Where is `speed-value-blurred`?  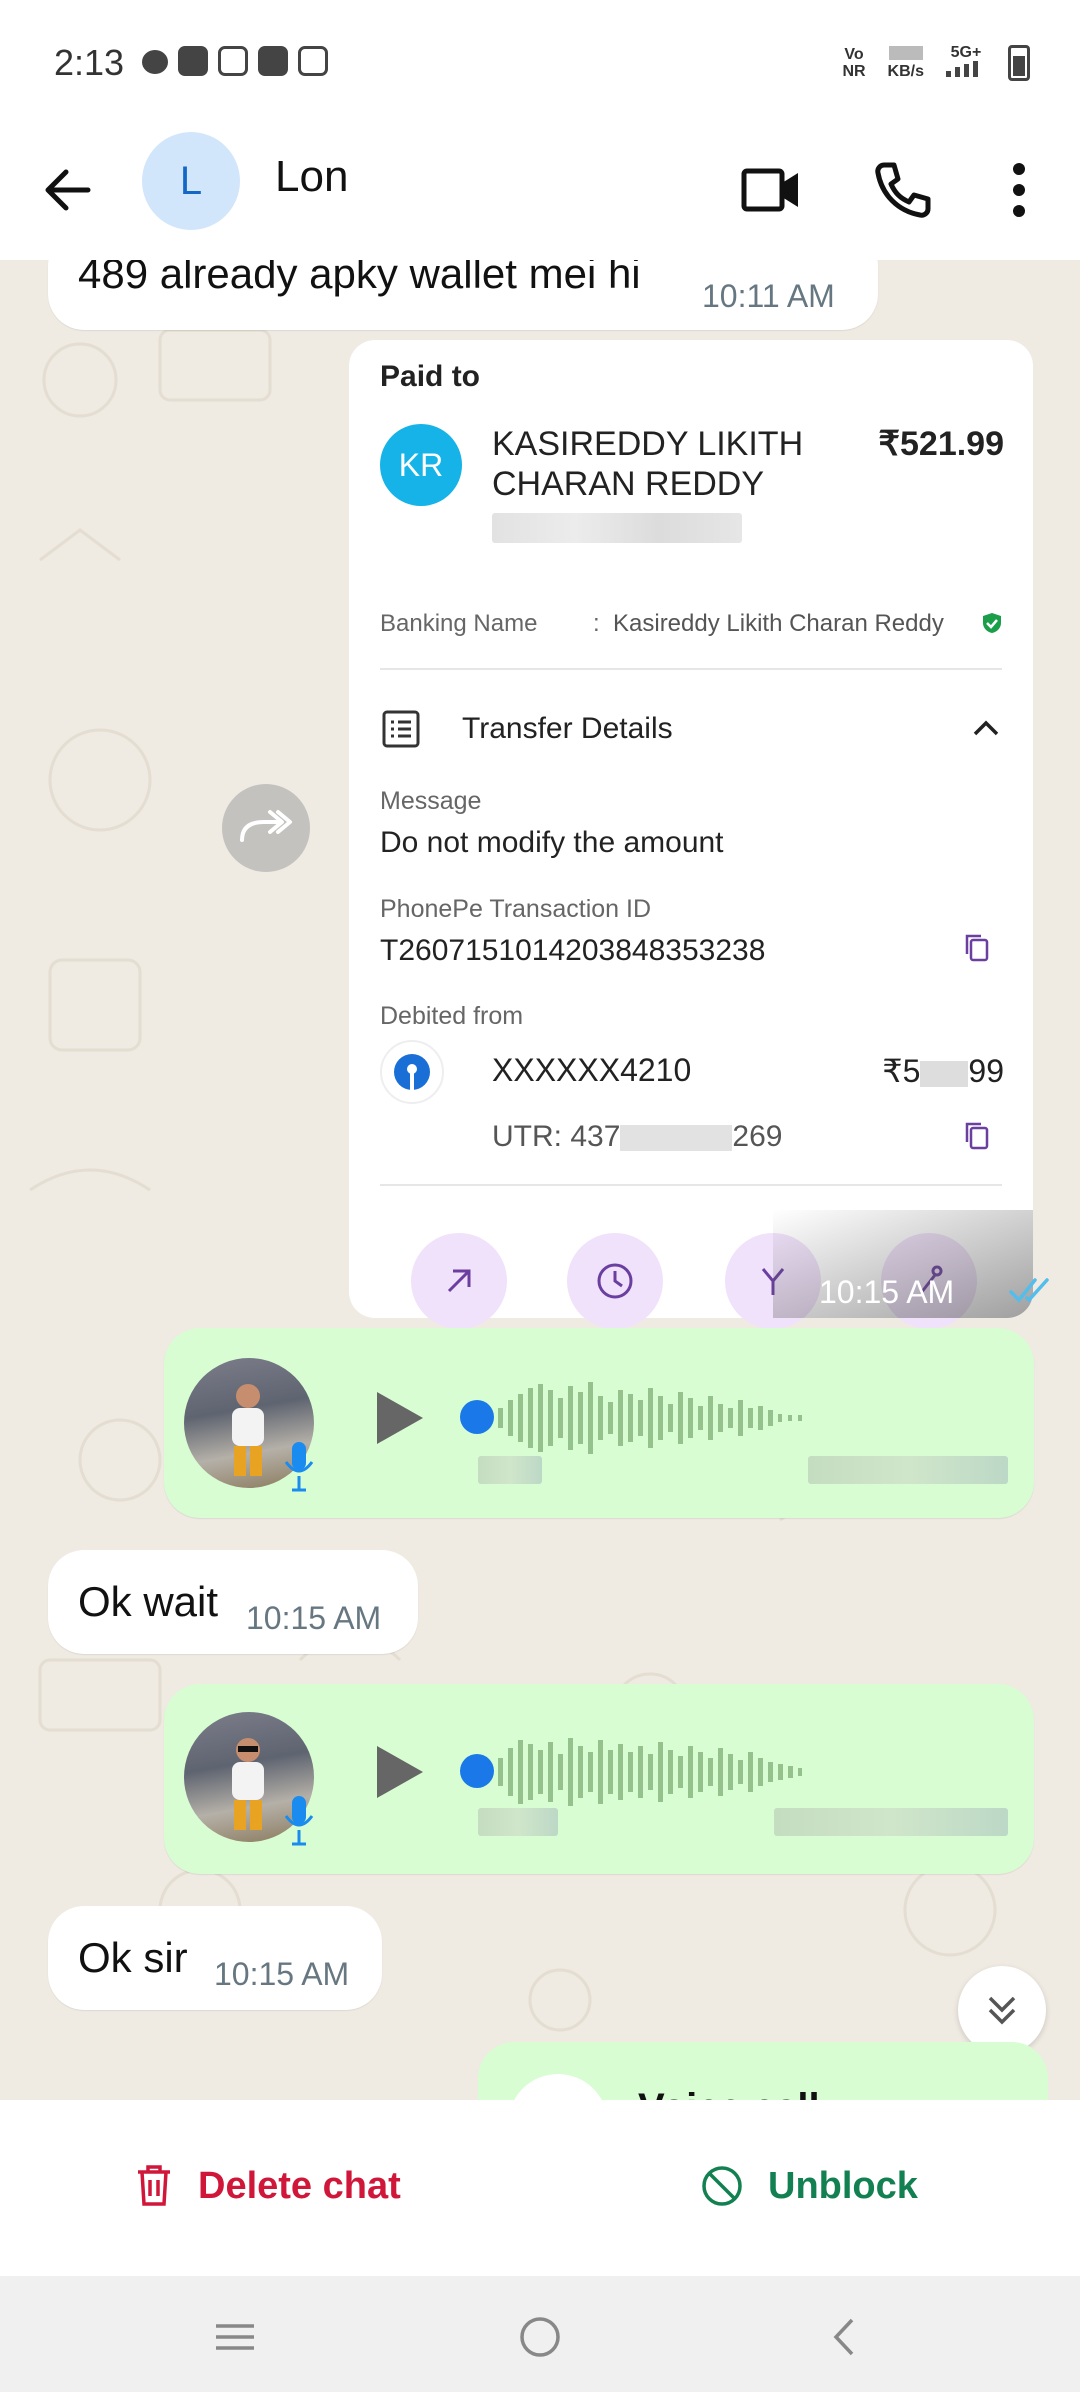 speed-value-blurred is located at coordinates (905, 52).